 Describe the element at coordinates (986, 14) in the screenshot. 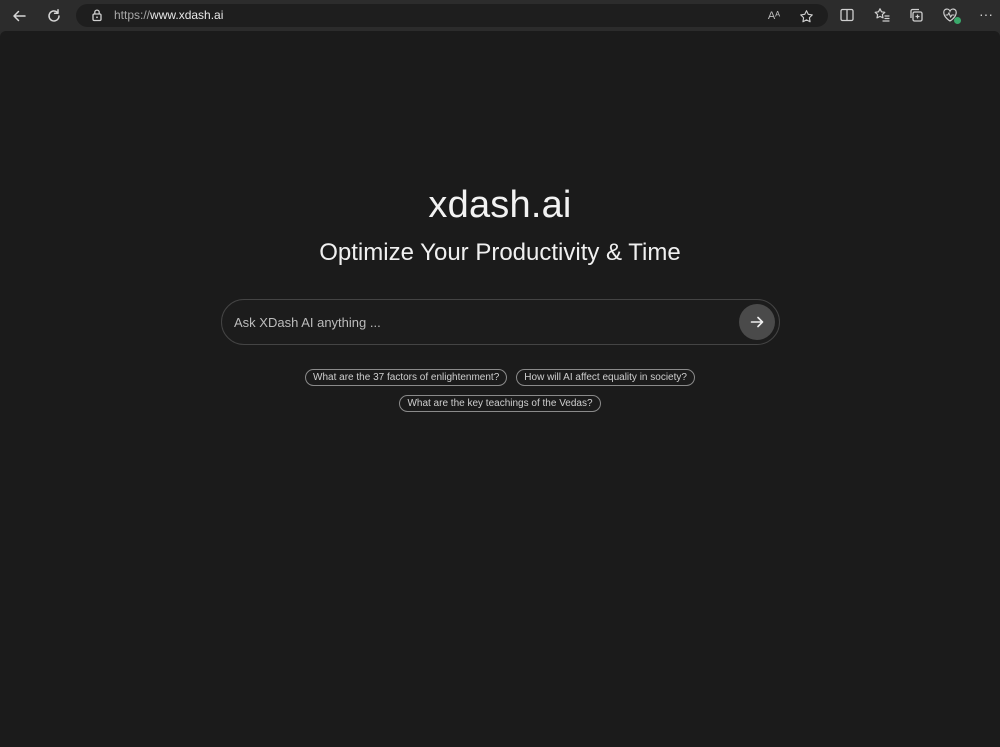

I see `more-options-icon: ···` at that location.